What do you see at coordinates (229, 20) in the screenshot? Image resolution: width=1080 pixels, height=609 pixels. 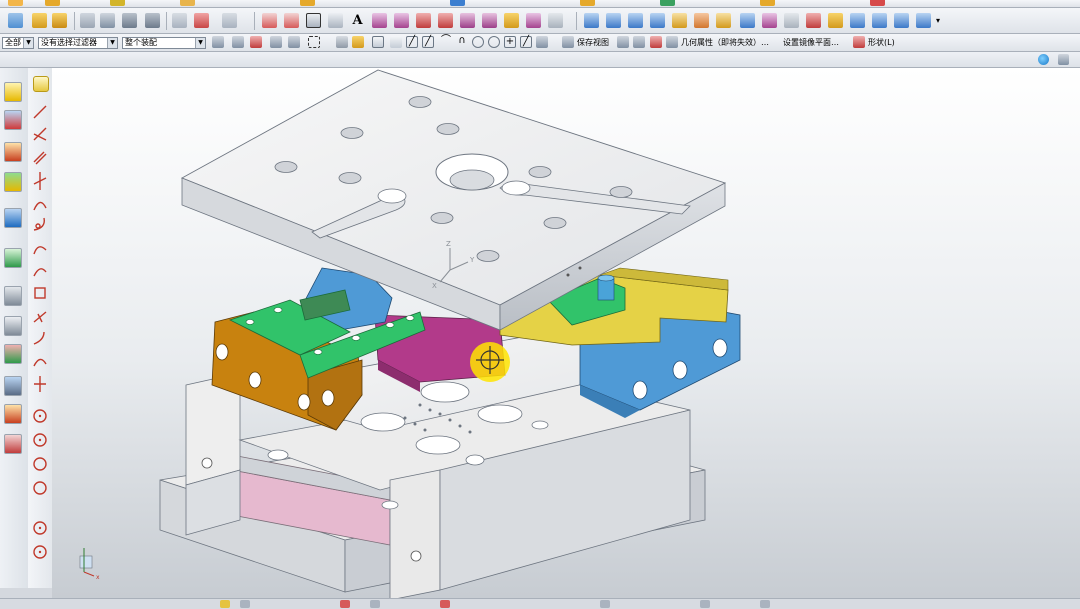 I see `datum-icon` at bounding box center [229, 20].